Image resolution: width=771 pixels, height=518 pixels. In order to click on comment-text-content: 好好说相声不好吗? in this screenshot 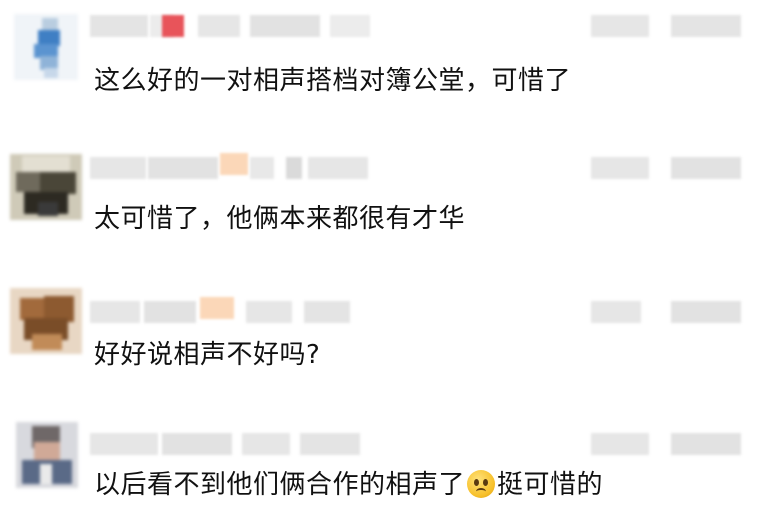, I will do `click(207, 355)`.